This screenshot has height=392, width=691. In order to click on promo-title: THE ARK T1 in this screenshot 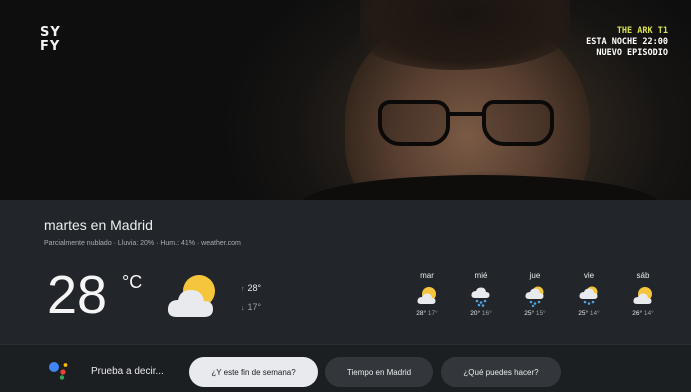, I will do `click(642, 31)`.